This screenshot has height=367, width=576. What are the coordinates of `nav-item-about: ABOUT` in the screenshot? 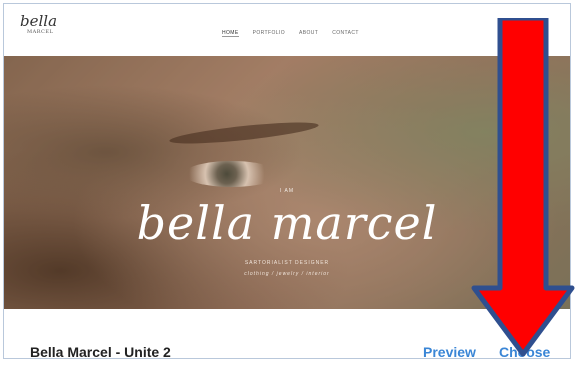 It's located at (308, 33).